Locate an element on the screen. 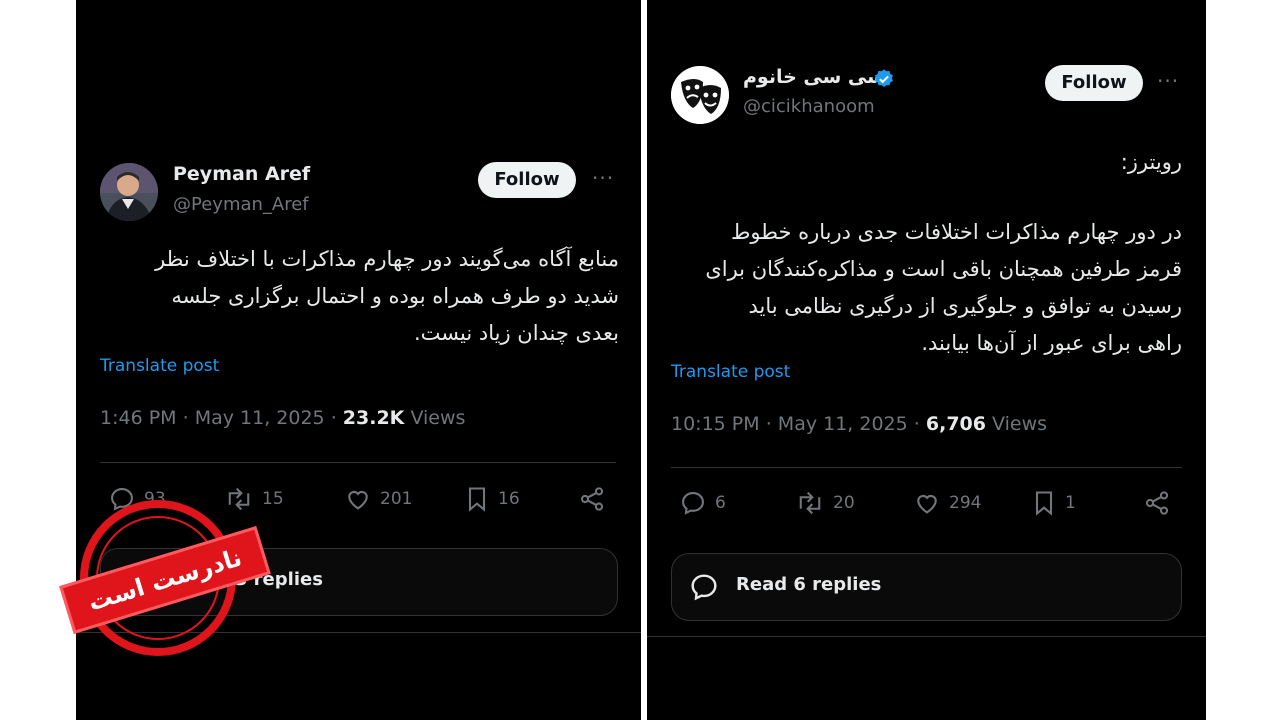 The height and width of the screenshot is (720, 1280). post-heading-line: رویترز: is located at coordinates (1151, 162).